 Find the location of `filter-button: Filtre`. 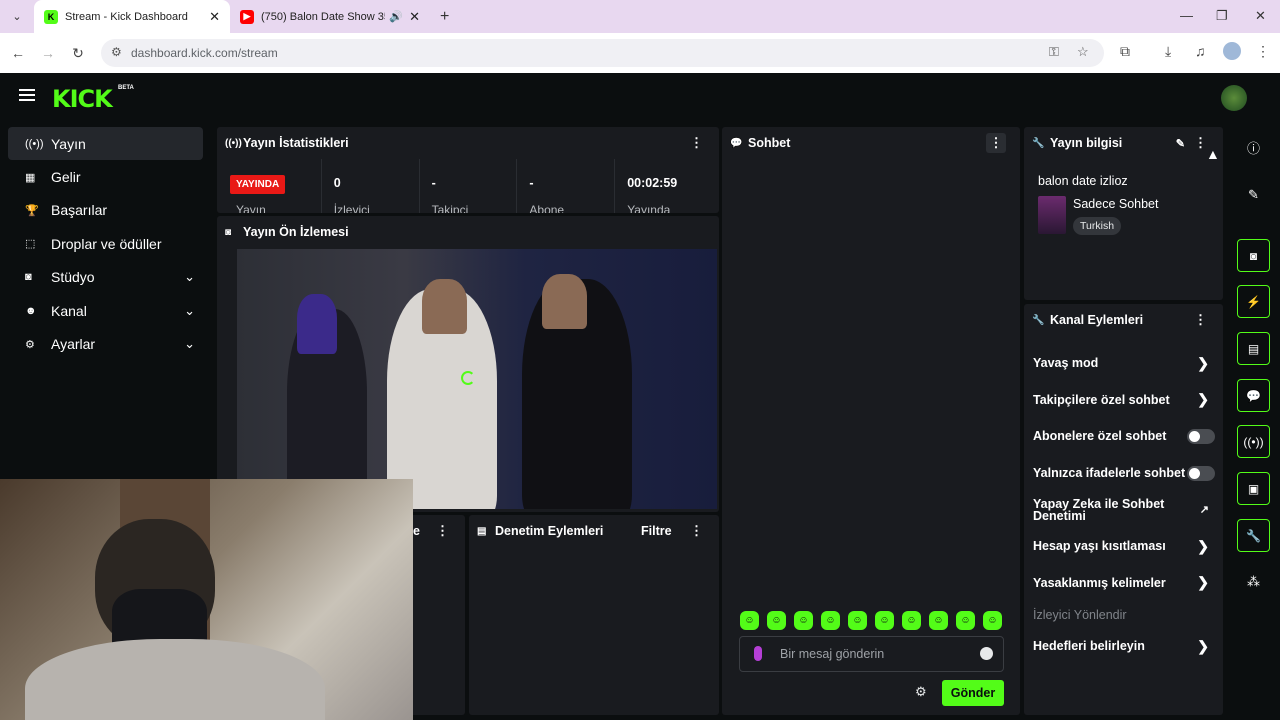

filter-button: Filtre is located at coordinates (656, 531).